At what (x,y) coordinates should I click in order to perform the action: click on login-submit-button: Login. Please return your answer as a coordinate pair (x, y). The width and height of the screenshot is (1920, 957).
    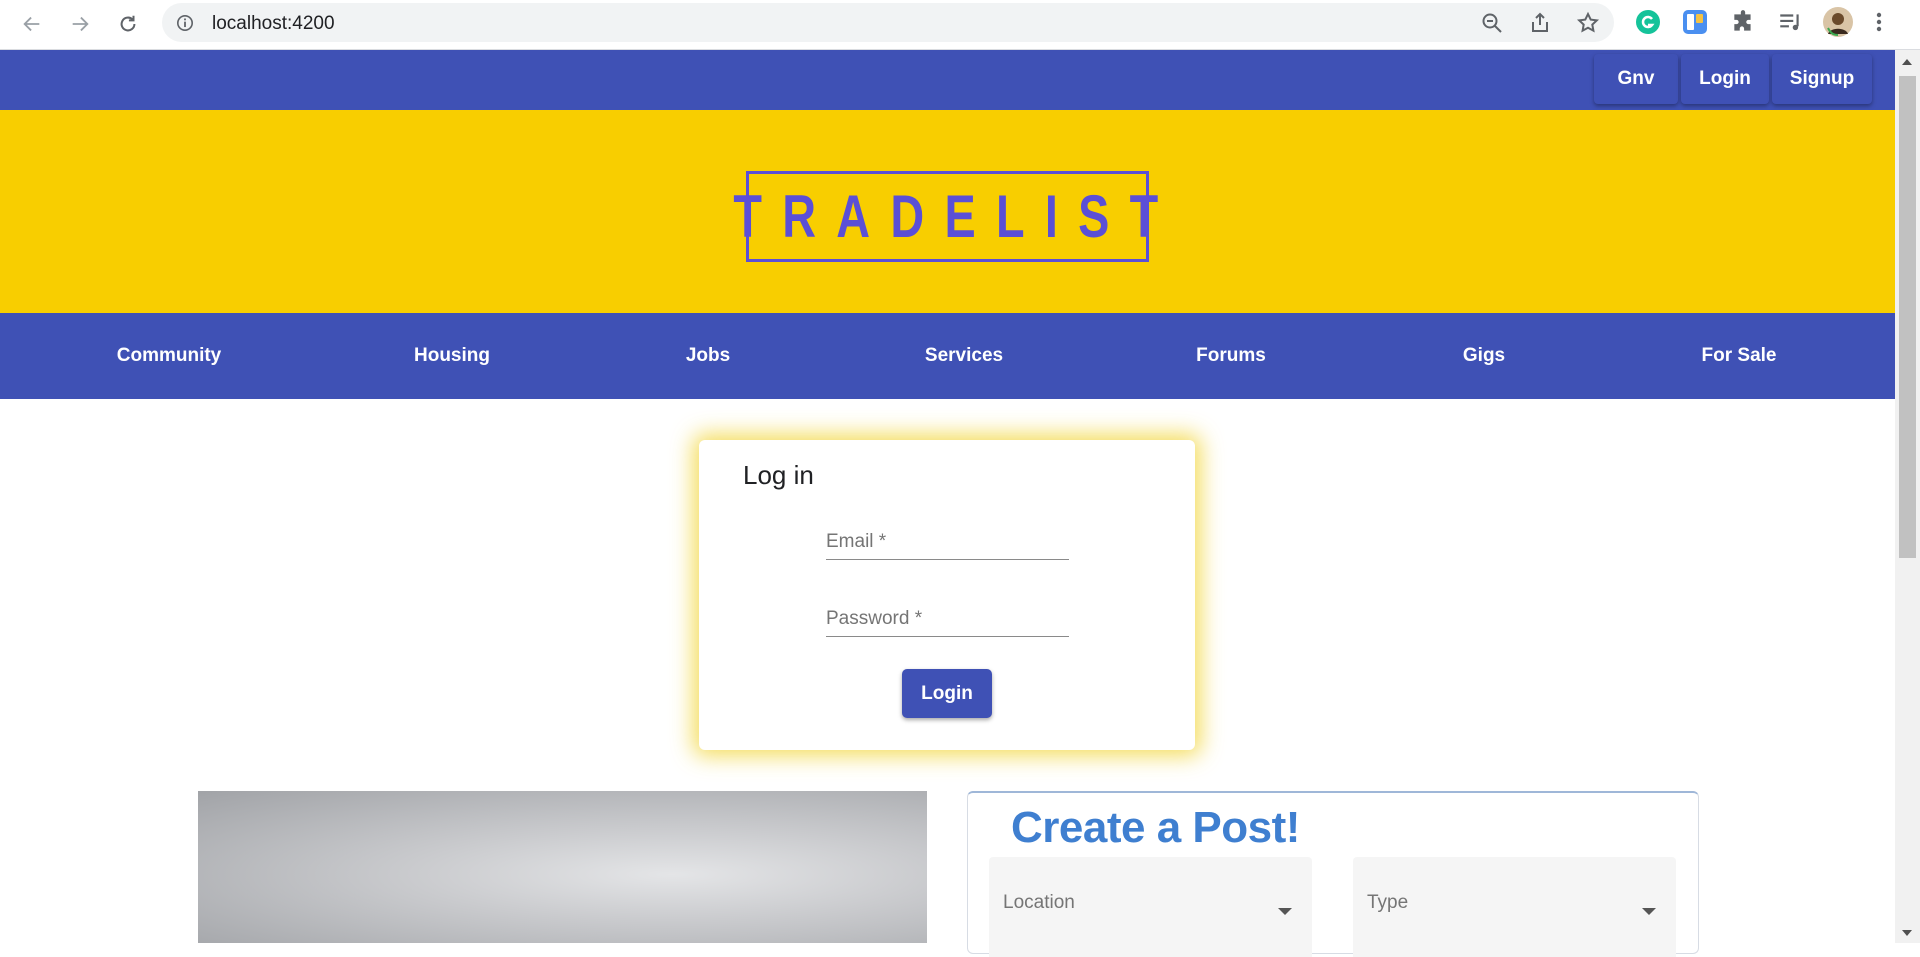
    Looking at the image, I should click on (947, 693).